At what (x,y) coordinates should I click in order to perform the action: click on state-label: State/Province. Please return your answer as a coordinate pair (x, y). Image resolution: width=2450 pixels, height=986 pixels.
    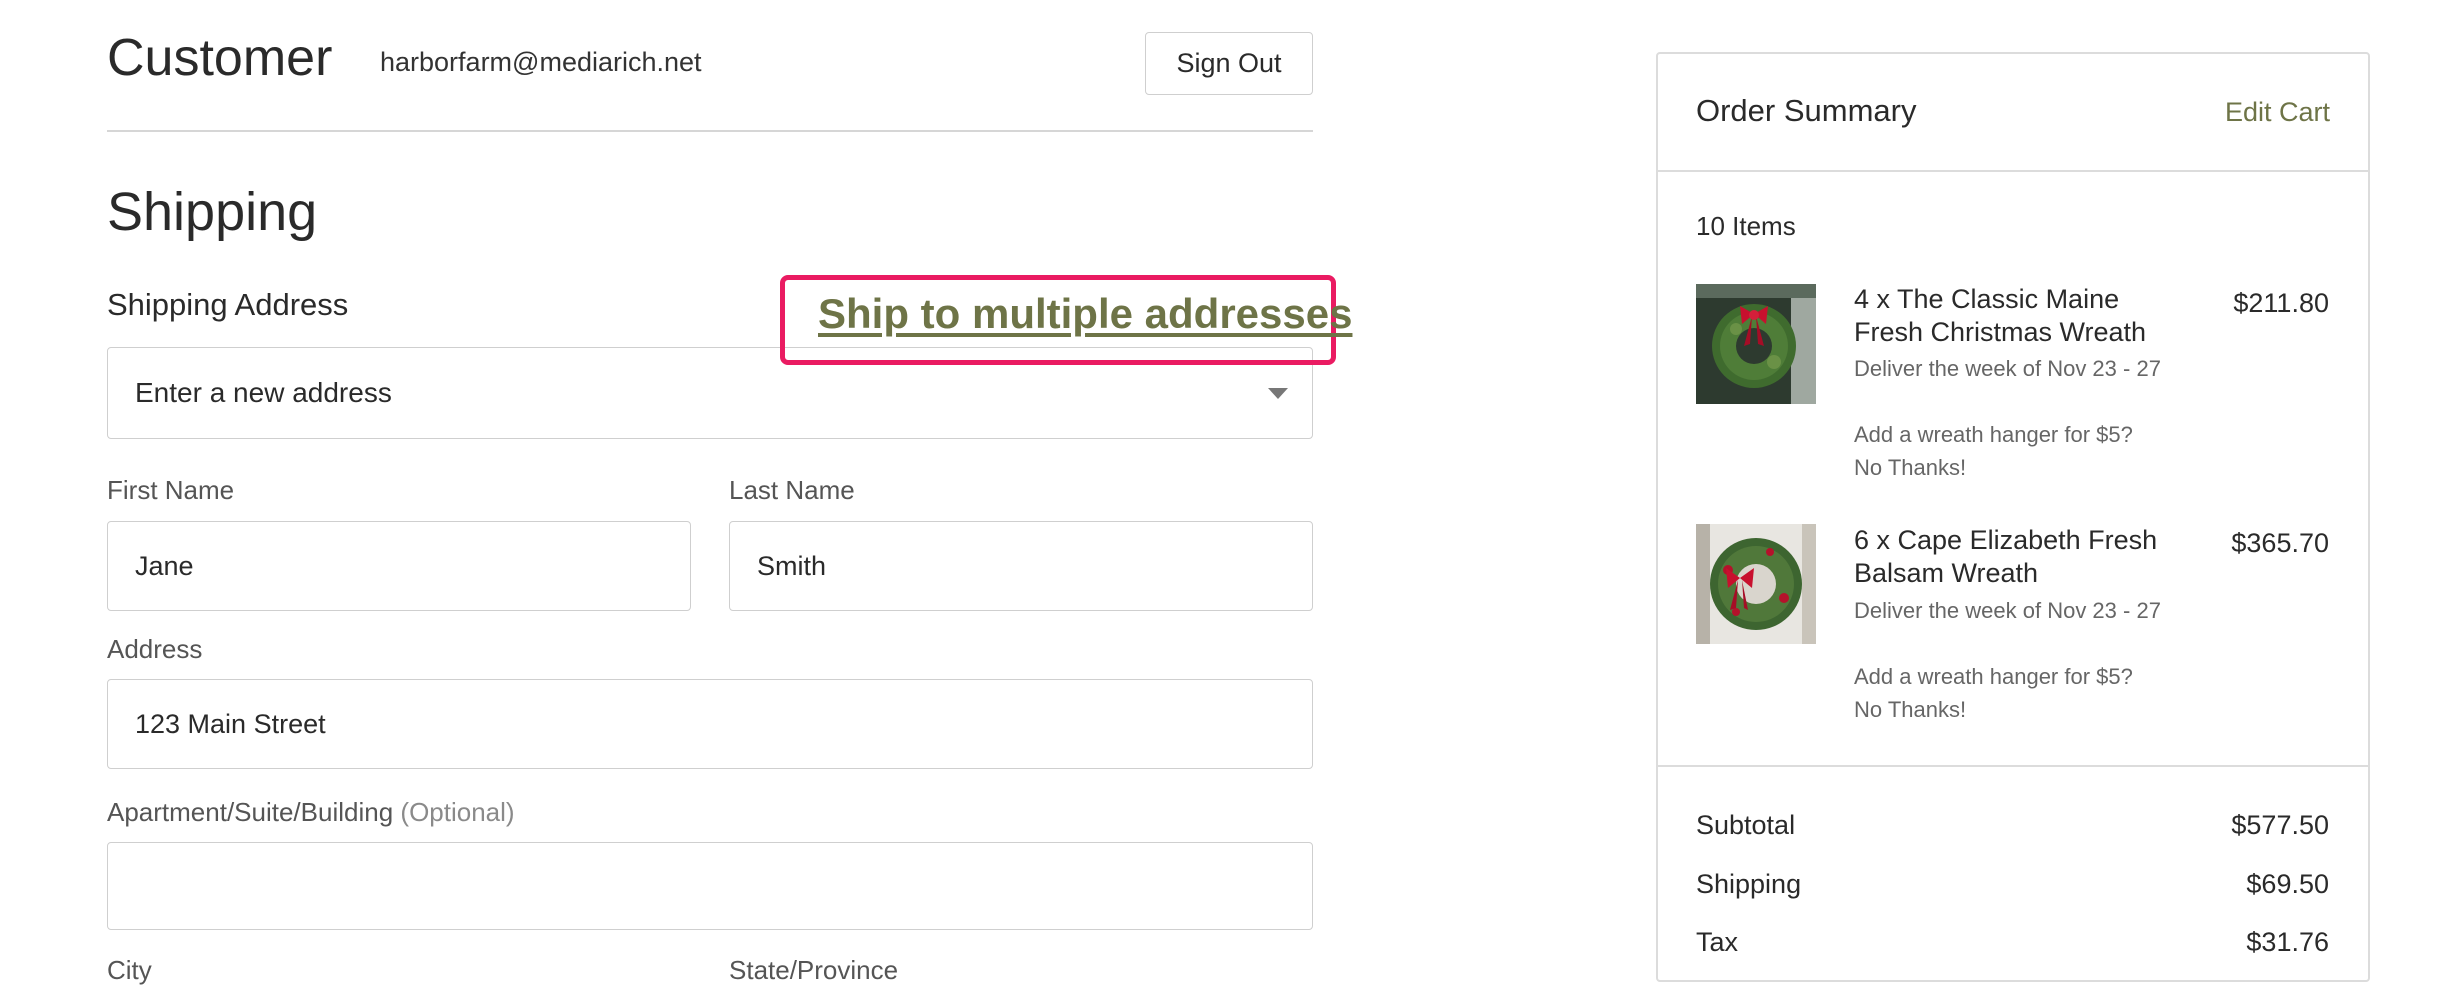
    Looking at the image, I should click on (814, 970).